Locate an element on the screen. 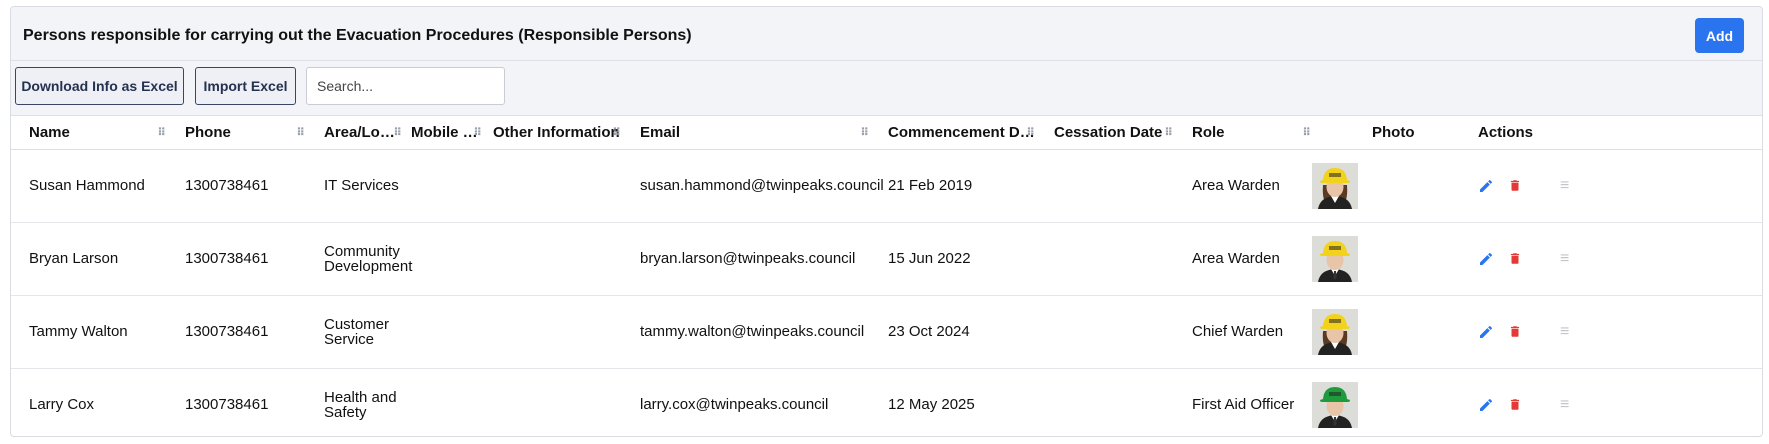 The image size is (1769, 444). cell-role: Chief Warden is located at coordinates (1243, 332).